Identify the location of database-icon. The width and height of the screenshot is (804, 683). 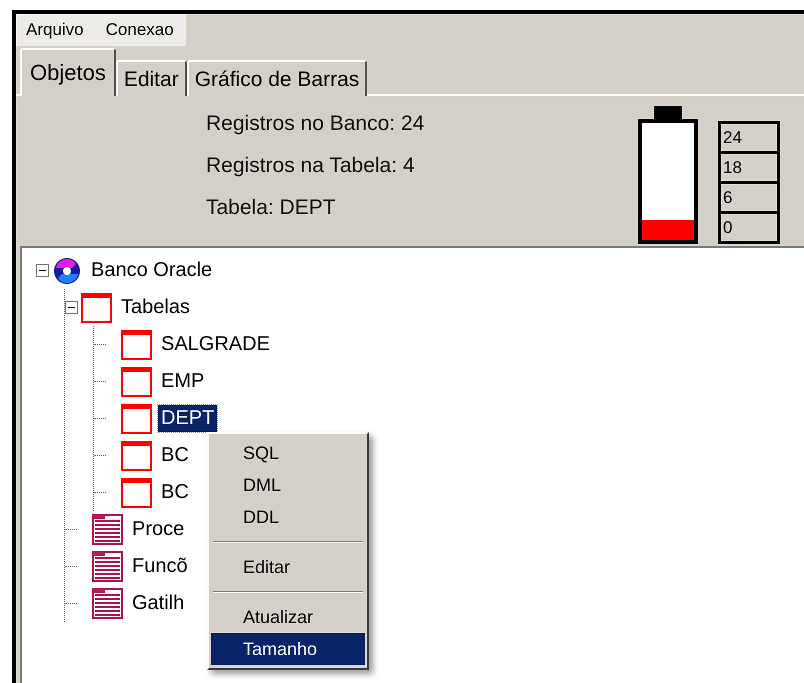
(67, 271).